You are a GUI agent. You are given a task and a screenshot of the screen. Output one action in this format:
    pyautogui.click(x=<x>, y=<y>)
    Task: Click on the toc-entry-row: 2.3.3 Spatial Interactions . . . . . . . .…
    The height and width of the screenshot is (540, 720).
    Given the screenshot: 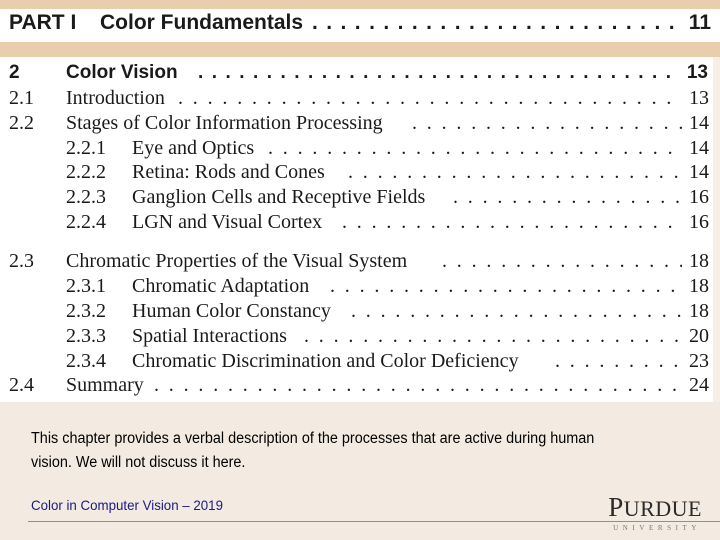 What is the action you would take?
    pyautogui.click(x=360, y=336)
    